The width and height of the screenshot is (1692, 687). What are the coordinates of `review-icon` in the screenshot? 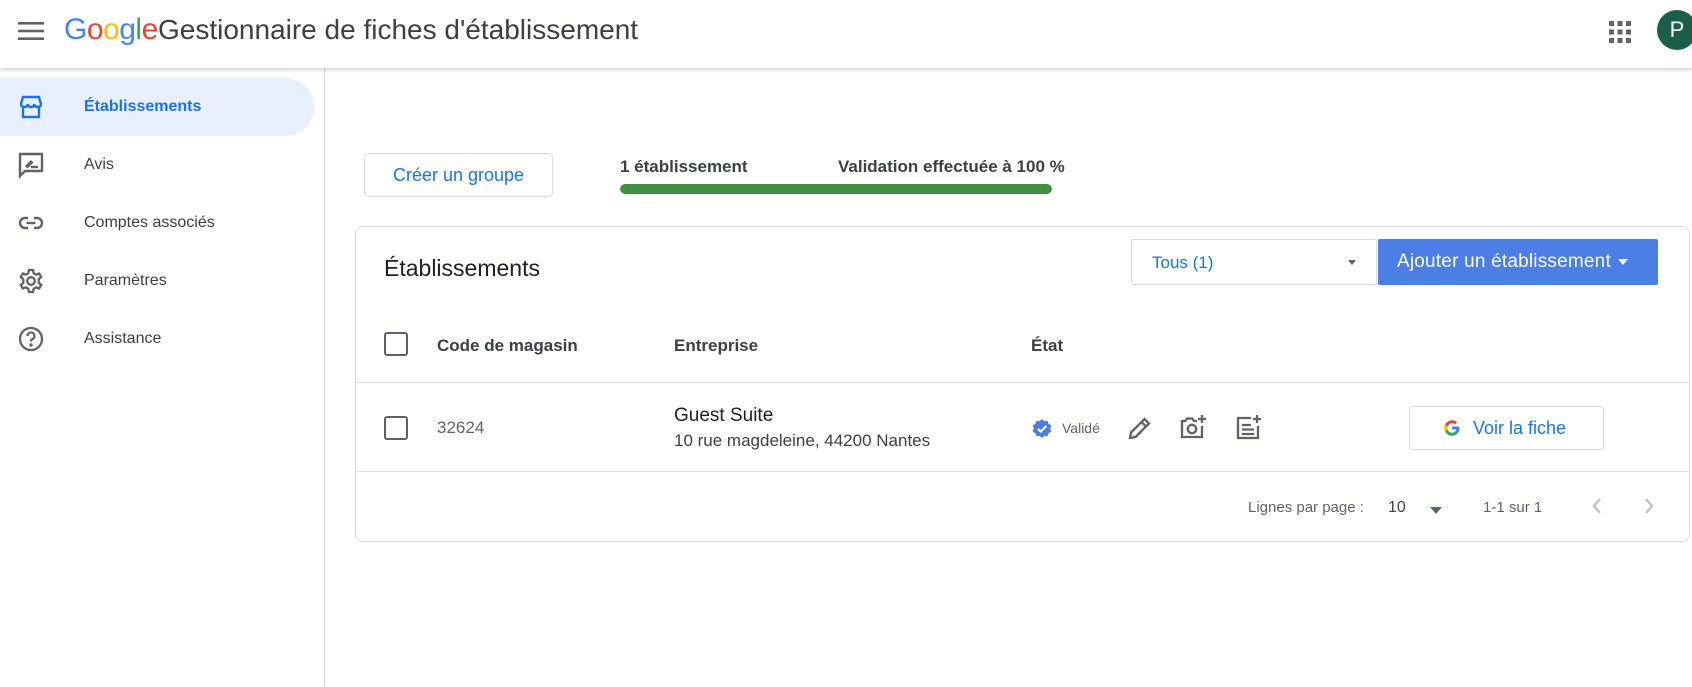 It's located at (31, 165).